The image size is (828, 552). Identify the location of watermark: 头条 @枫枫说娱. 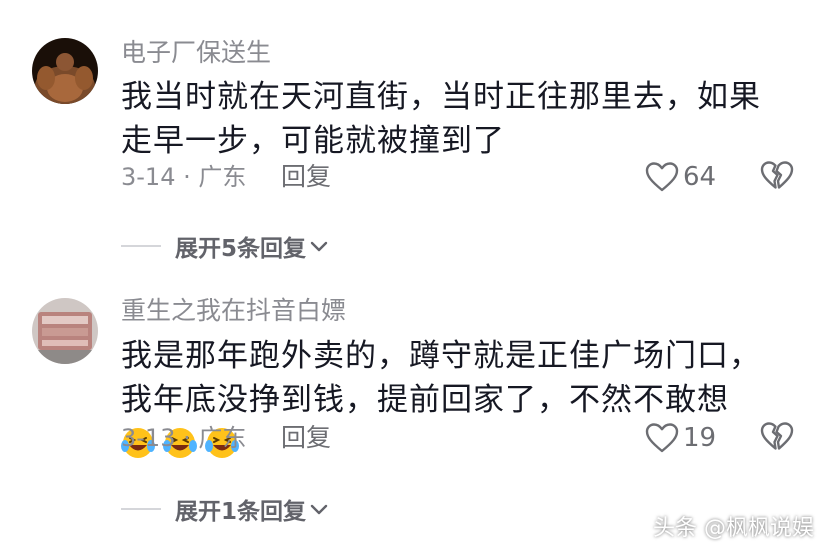
(733, 528).